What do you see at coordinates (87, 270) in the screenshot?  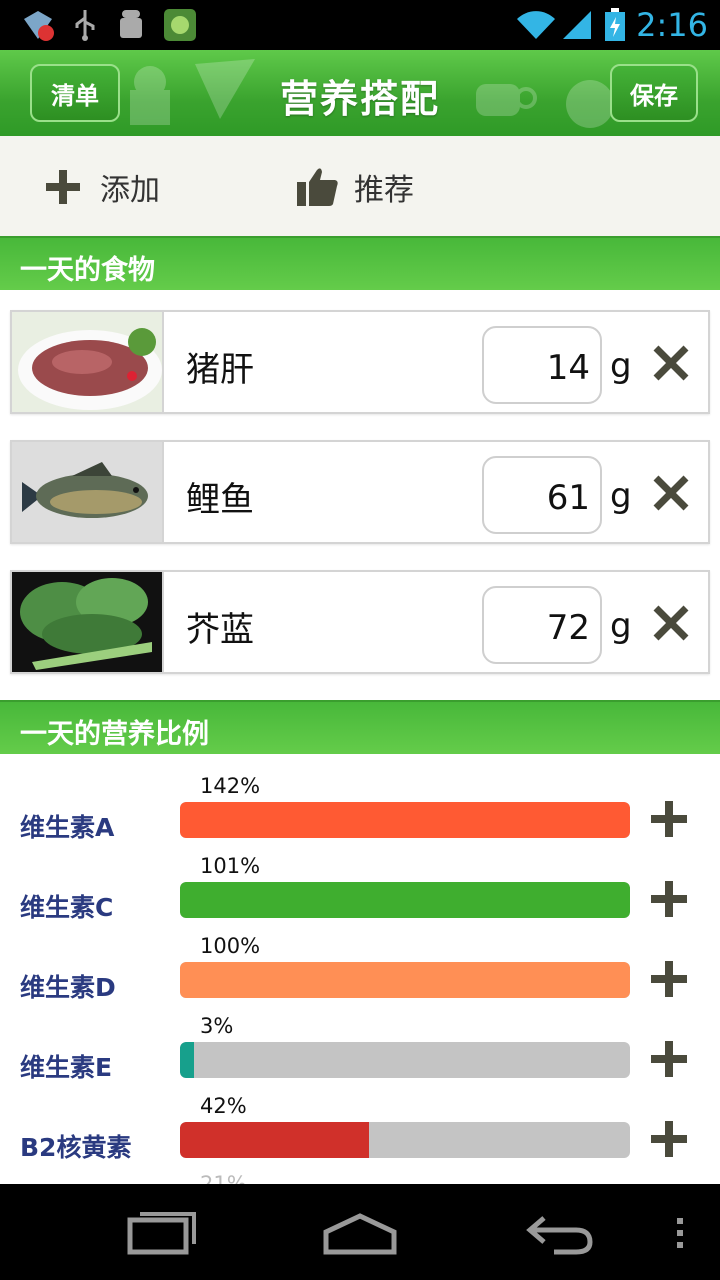 I see `foods-section-title: 一天的食物` at bounding box center [87, 270].